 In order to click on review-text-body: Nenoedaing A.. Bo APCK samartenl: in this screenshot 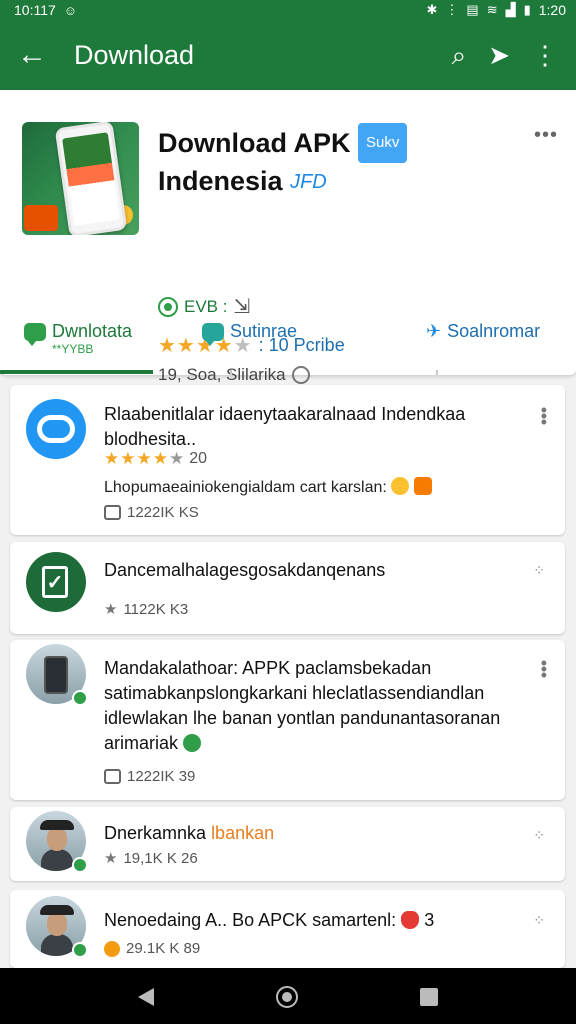, I will do `click(250, 920)`.